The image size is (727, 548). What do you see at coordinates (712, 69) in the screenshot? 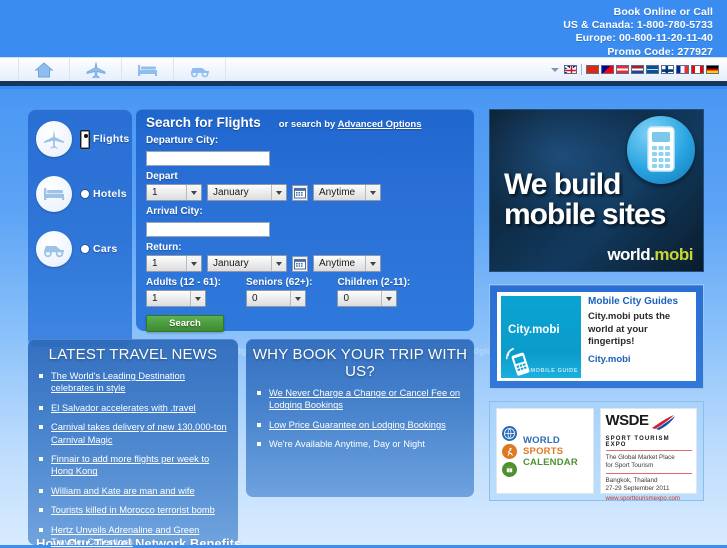
I see `flag-germany` at bounding box center [712, 69].